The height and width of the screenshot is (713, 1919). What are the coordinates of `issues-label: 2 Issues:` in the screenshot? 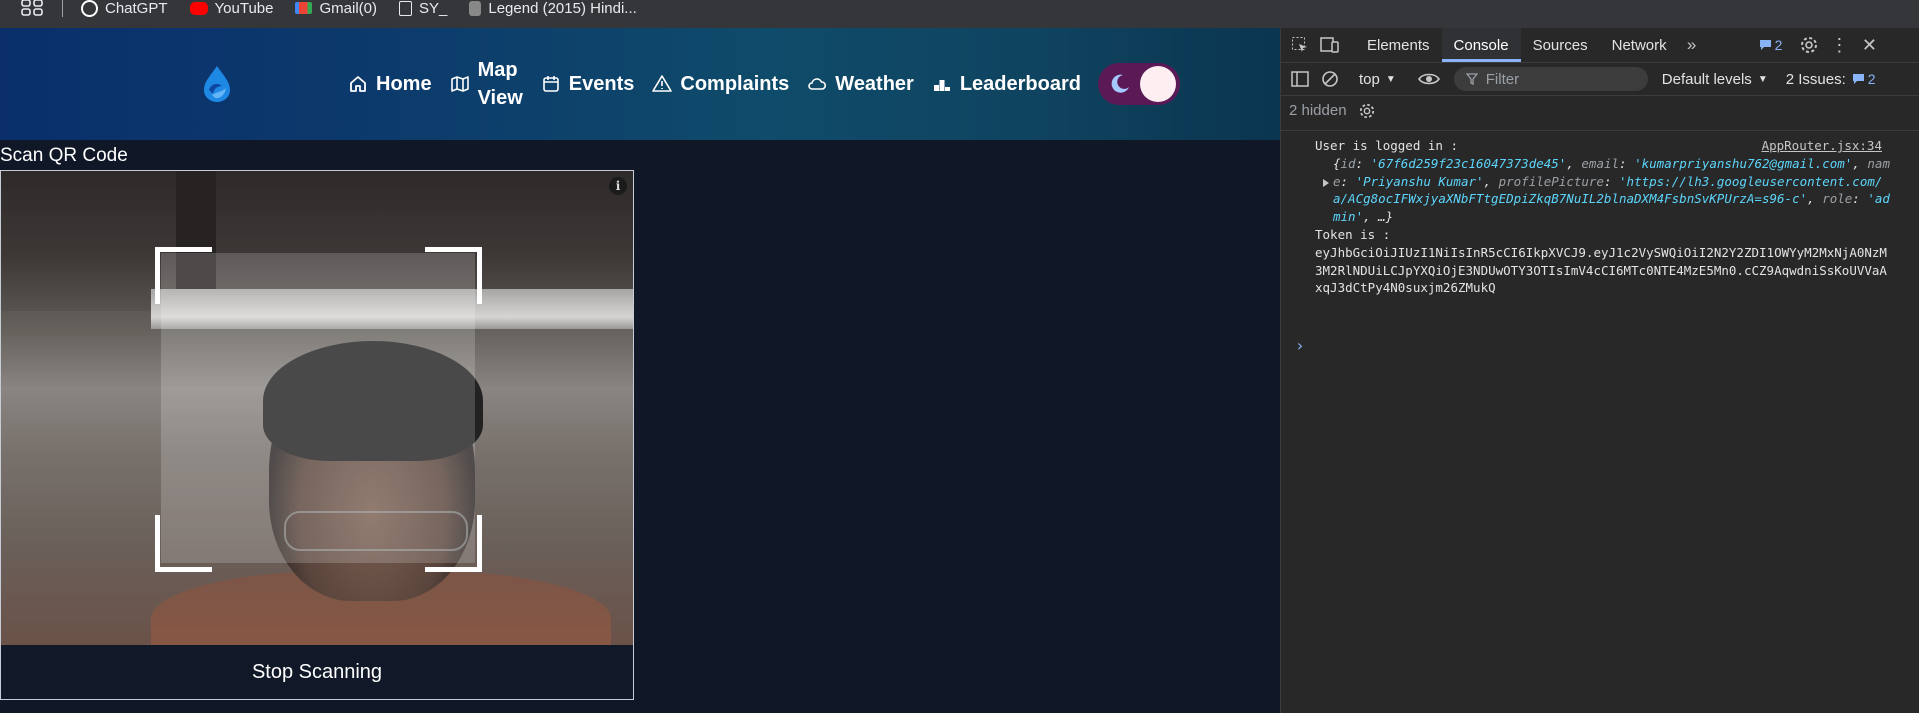 It's located at (1815, 79).